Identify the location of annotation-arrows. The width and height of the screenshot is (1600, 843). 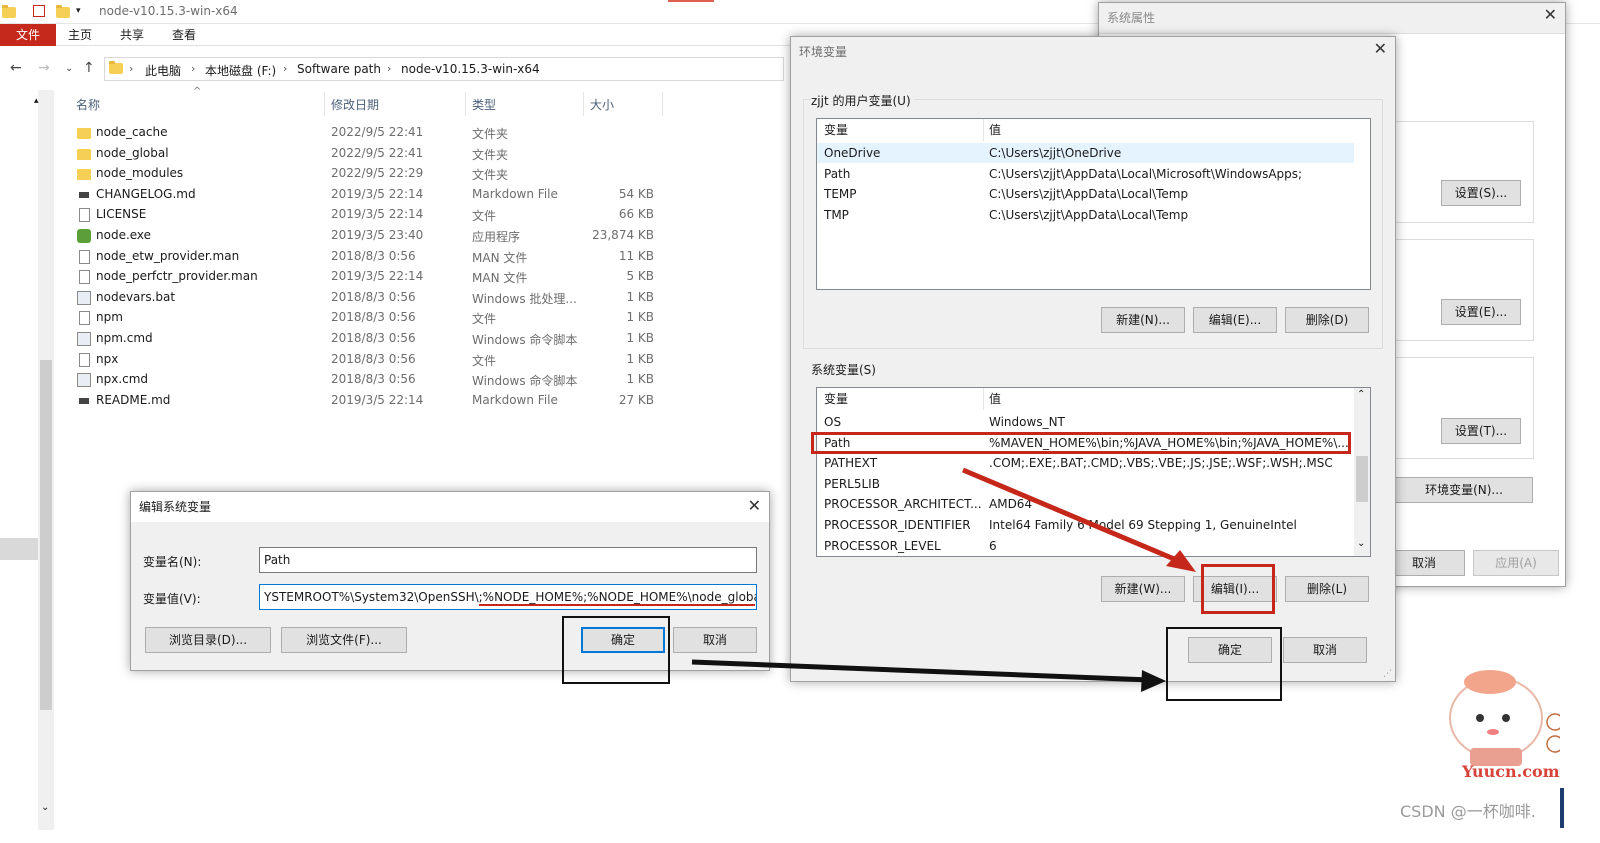
(943, 579).